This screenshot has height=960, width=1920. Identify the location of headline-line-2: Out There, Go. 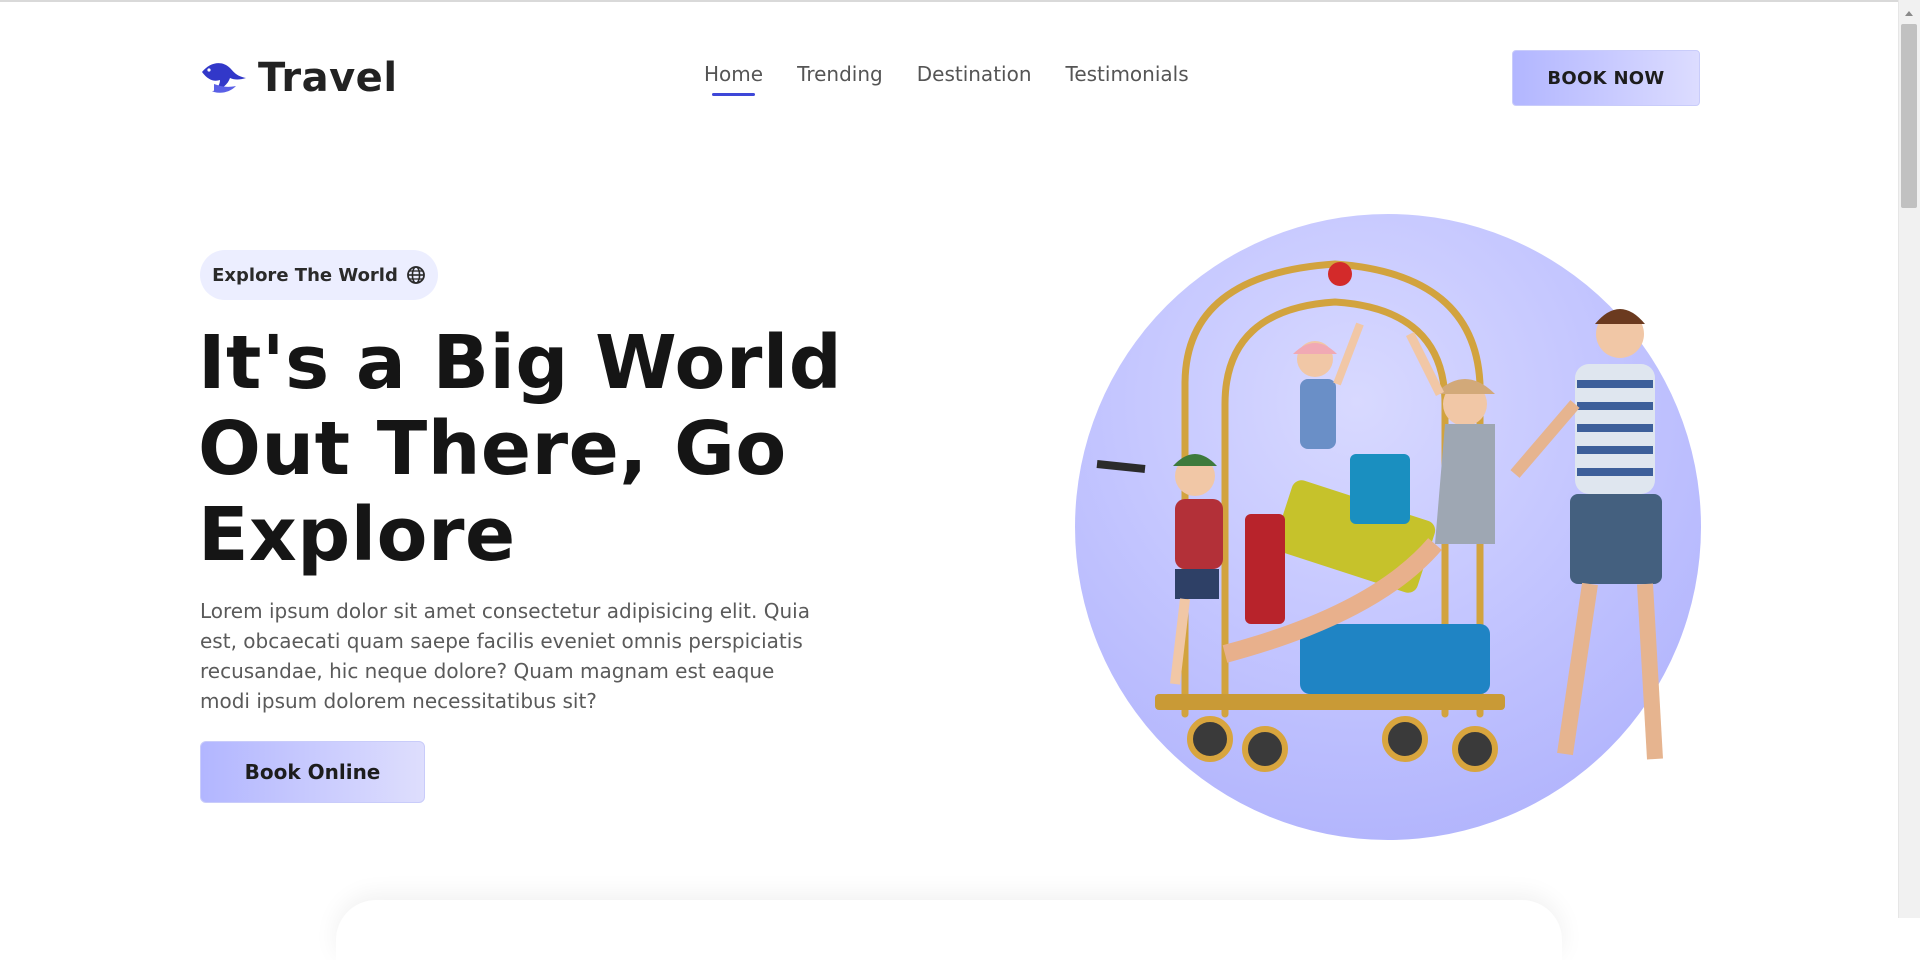
(492, 449).